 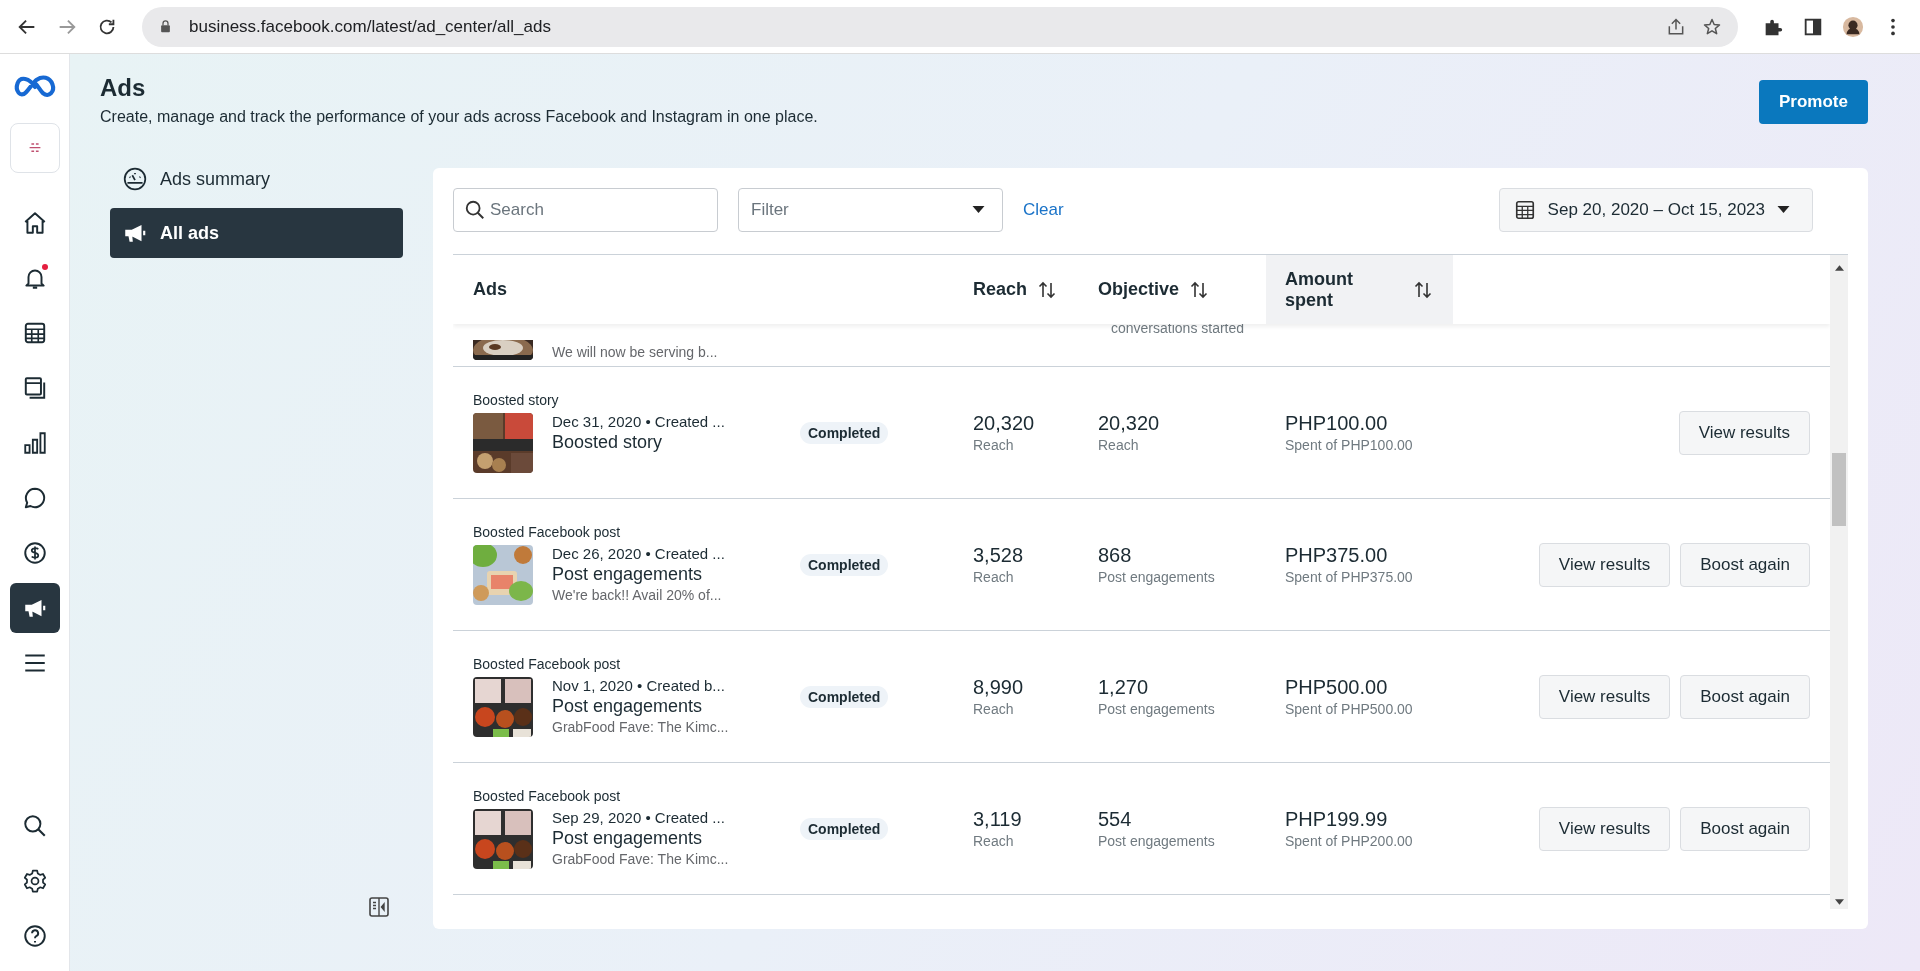 What do you see at coordinates (1676, 26) in the screenshot?
I see `share-icon` at bounding box center [1676, 26].